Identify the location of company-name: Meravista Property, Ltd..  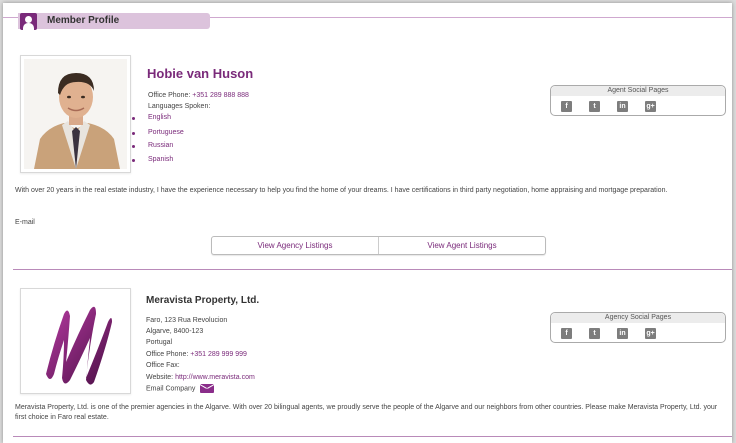
(203, 300).